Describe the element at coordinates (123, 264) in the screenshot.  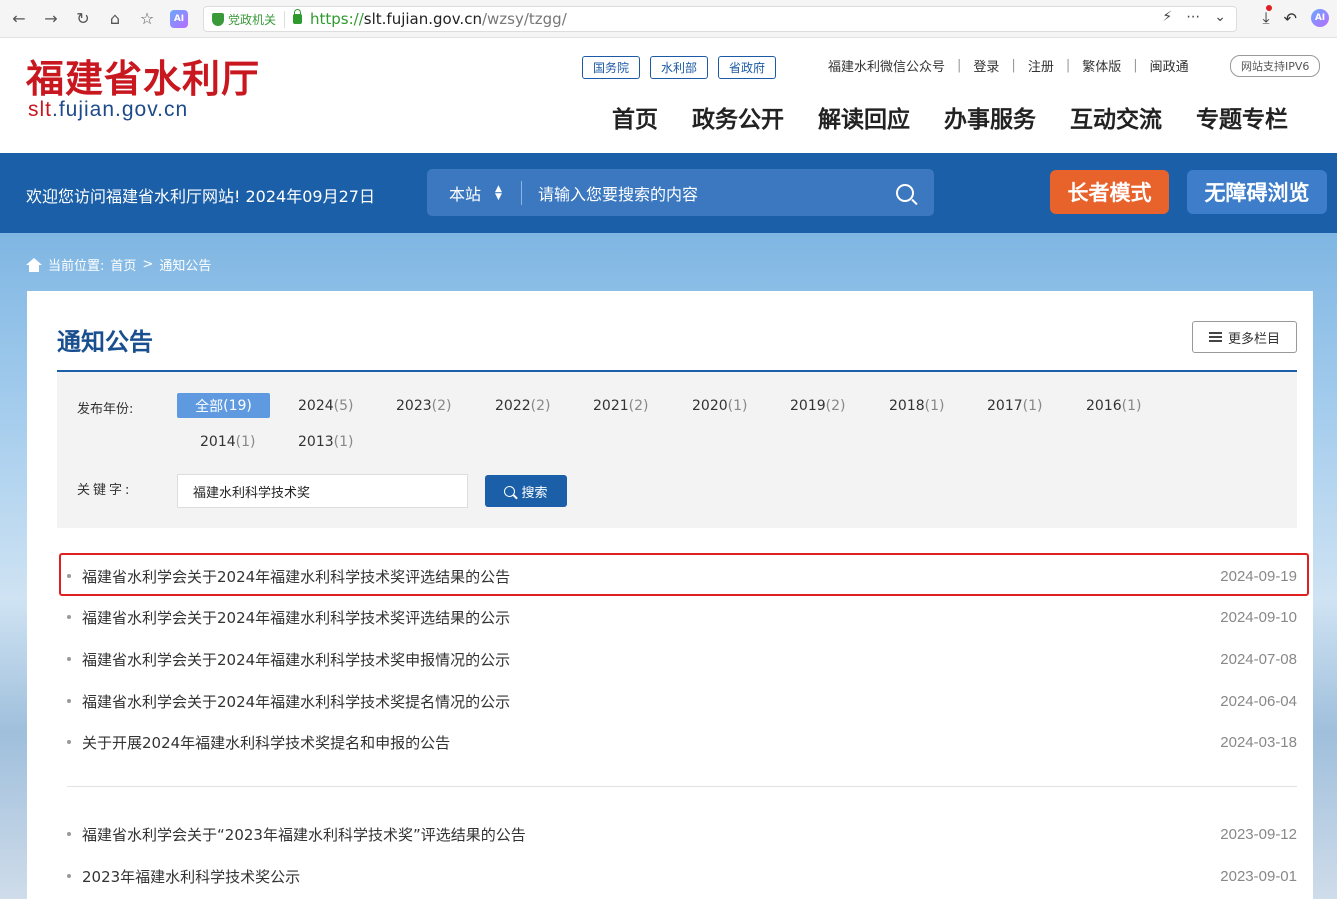
I see `breadcrumb-home: 首页` at that location.